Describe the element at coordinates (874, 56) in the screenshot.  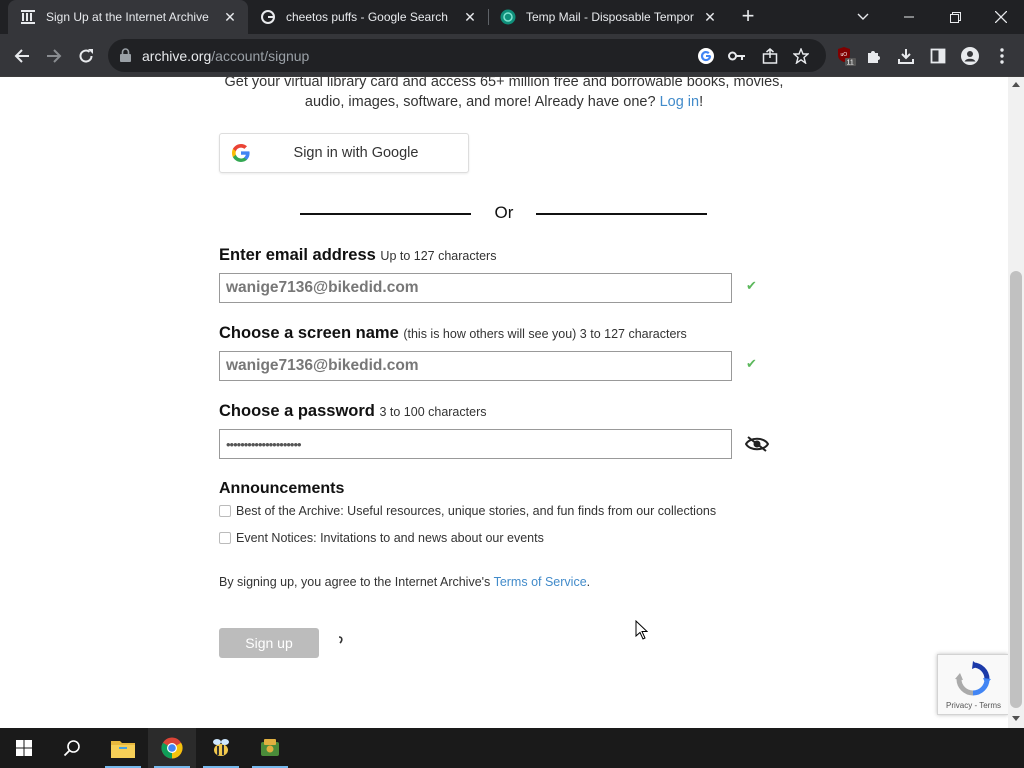
I see `extensions-puzzle-icon` at that location.